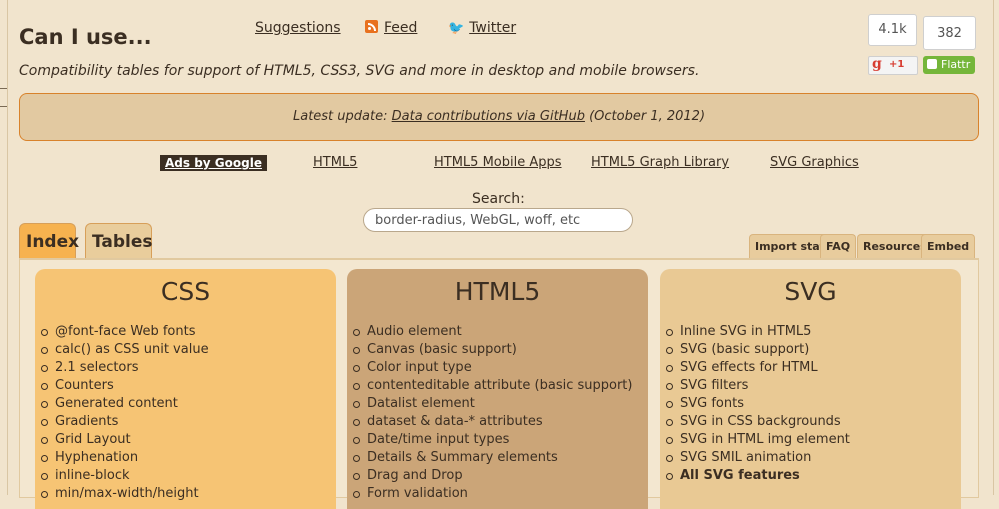 The height and width of the screenshot is (509, 999). I want to click on twitter-bird-icon: 🐦, so click(456, 28).